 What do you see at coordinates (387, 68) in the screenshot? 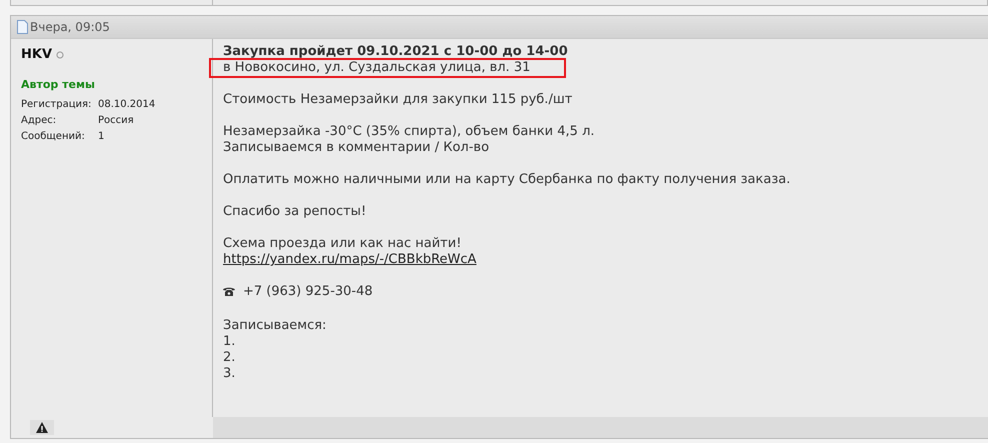
I see `body-text: в Новокосино, ул. Суздальская улица, вл. 31` at bounding box center [387, 68].